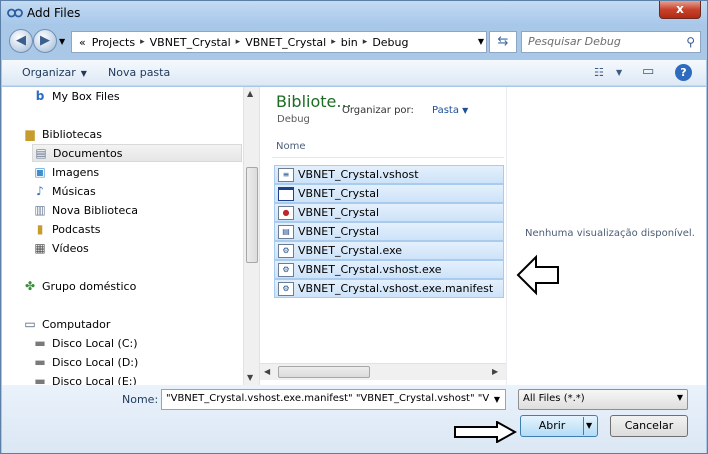 This screenshot has height=454, width=708. I want to click on nav-item-label: Documentos, so click(88, 153).